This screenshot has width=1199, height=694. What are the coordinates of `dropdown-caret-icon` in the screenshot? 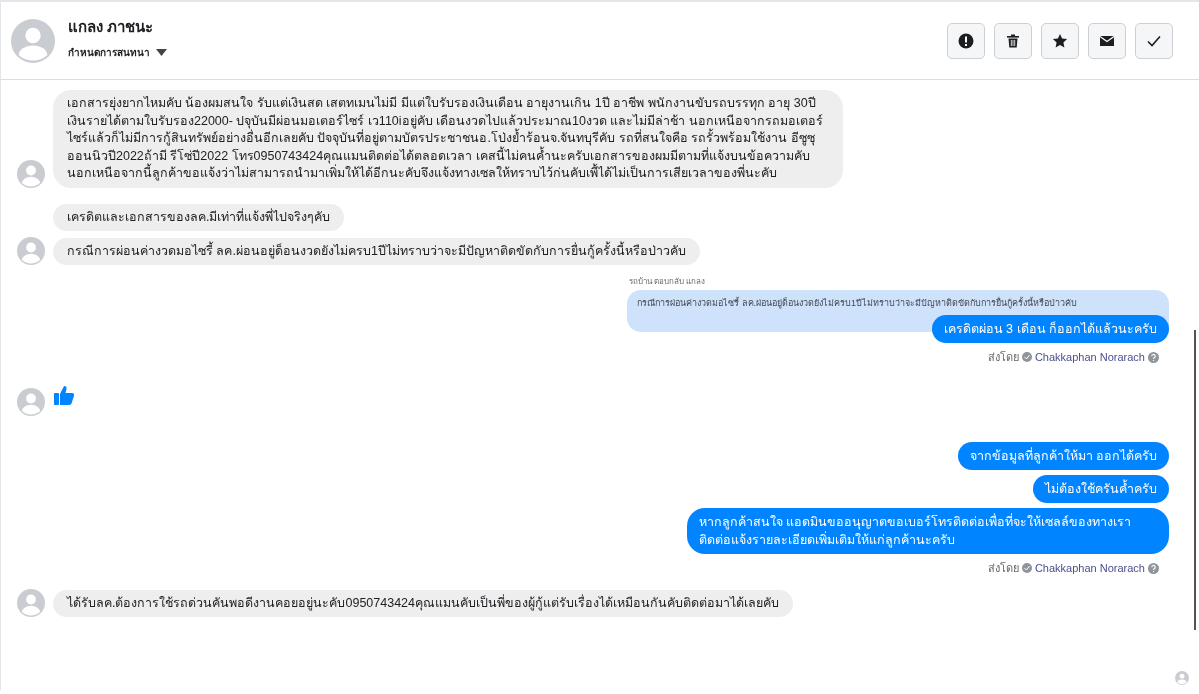 It's located at (161, 52).